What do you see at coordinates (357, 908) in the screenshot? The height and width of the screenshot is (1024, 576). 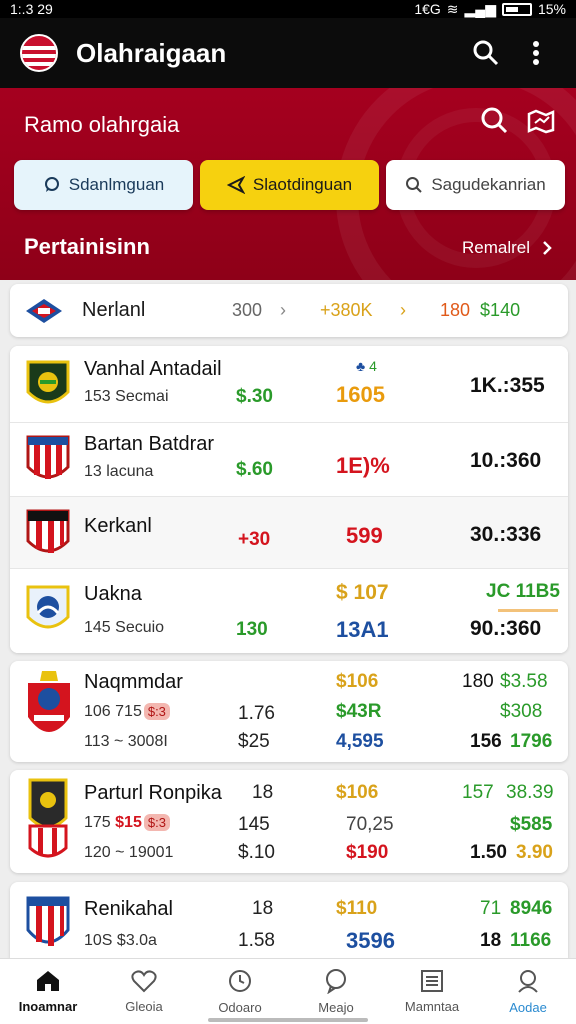 I see `detail-line1-c: $110` at bounding box center [357, 908].